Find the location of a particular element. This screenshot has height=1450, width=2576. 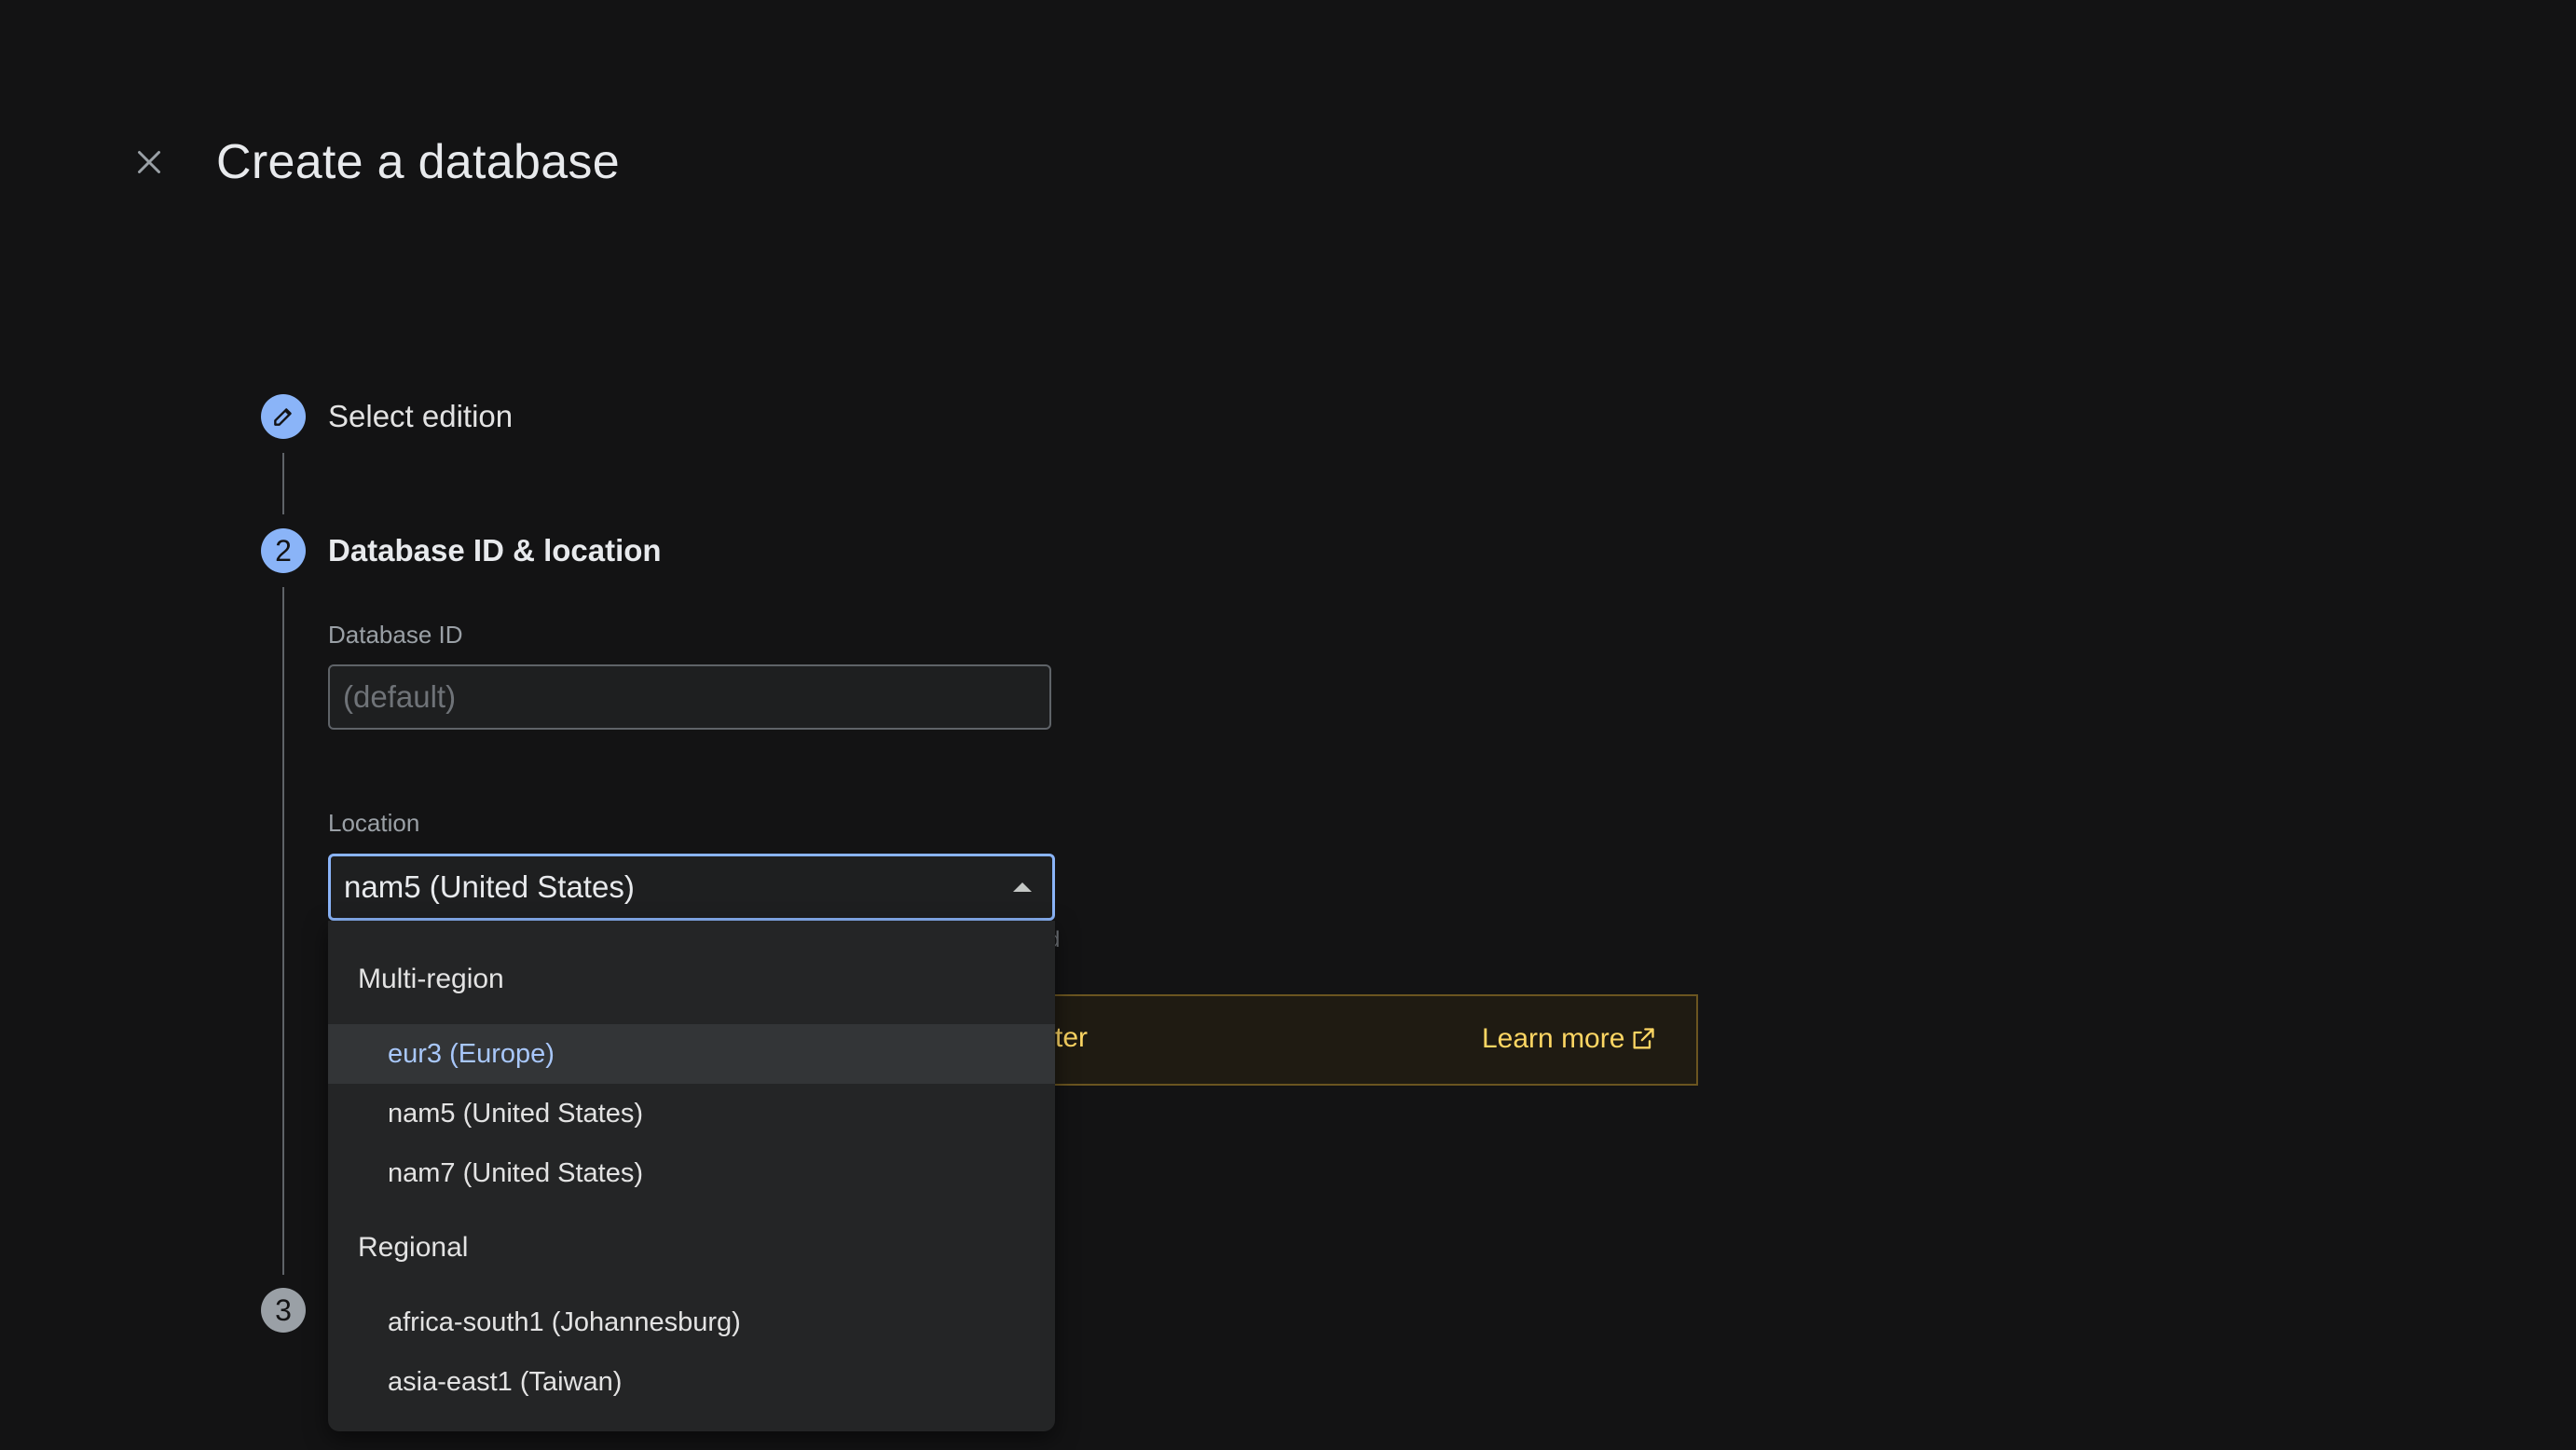

close-icon is located at coordinates (149, 162).